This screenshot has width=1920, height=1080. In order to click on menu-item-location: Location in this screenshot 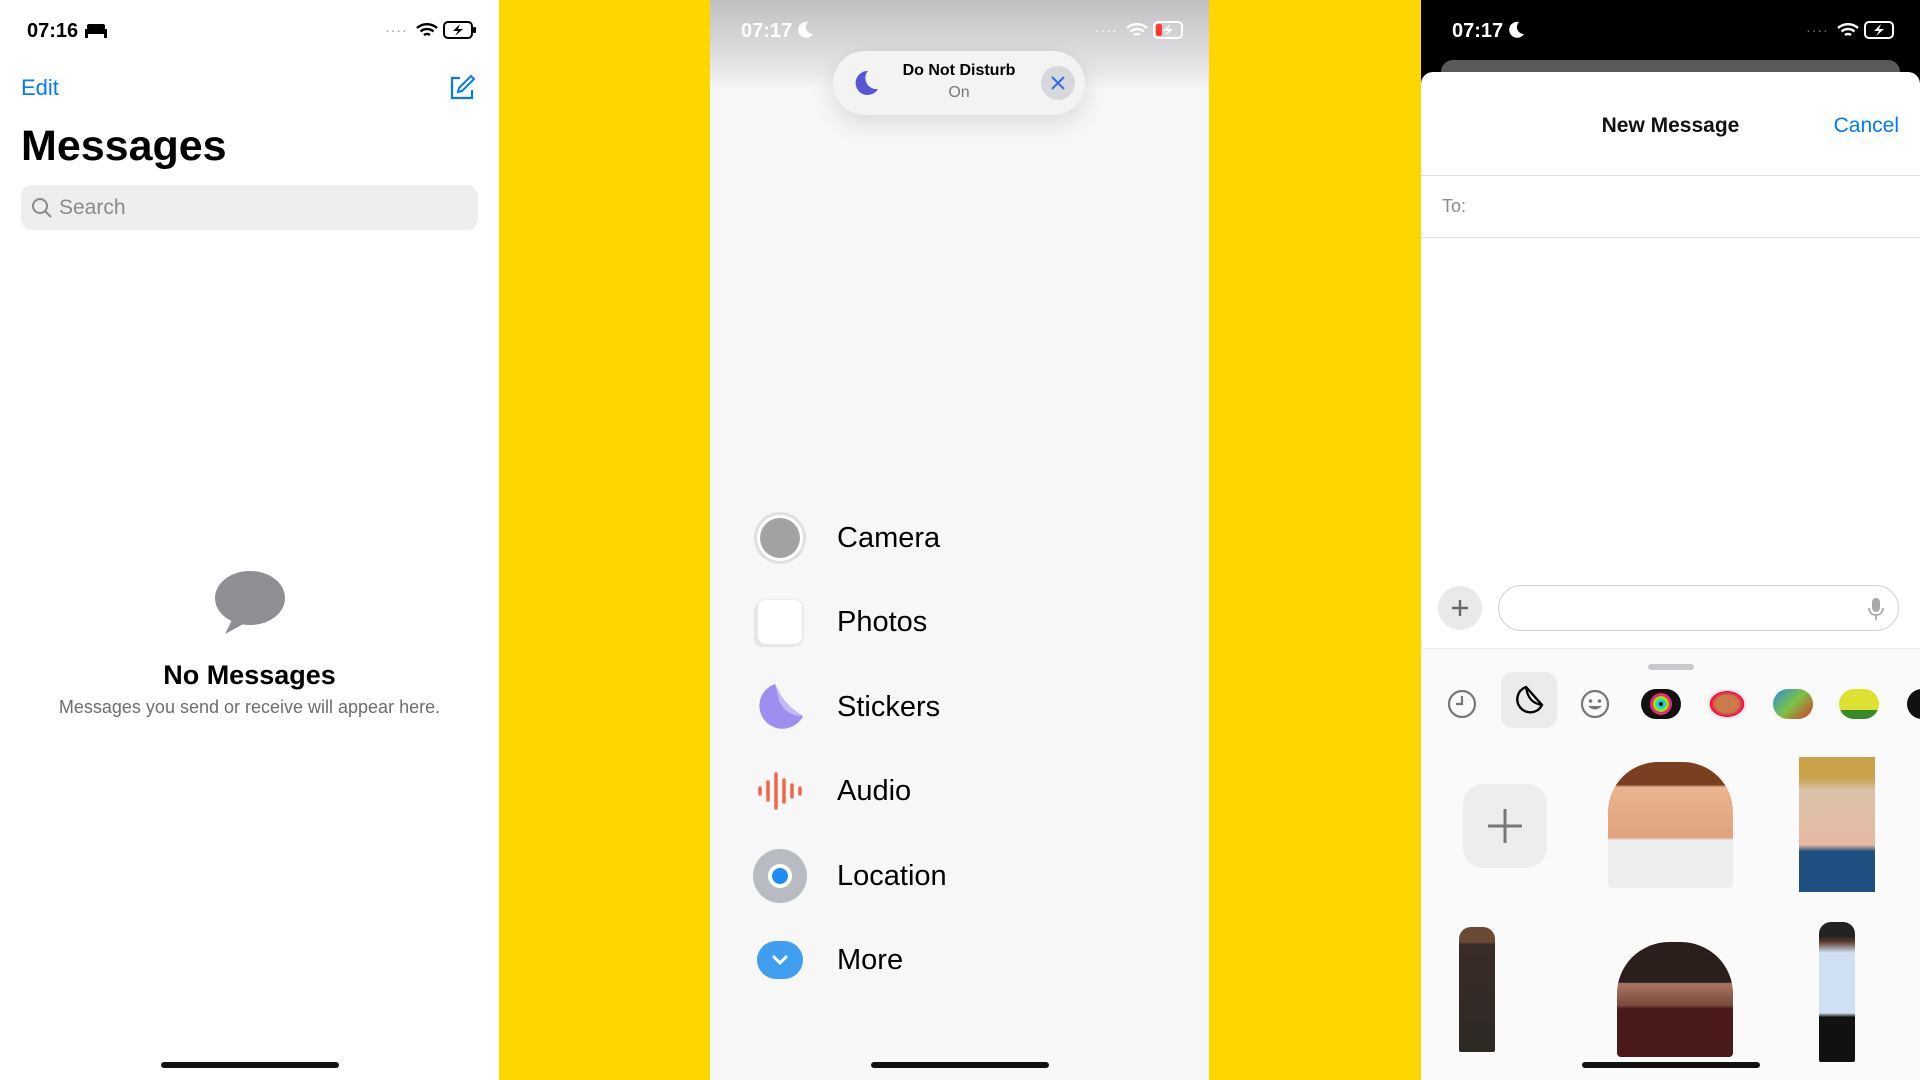, I will do `click(959, 876)`.